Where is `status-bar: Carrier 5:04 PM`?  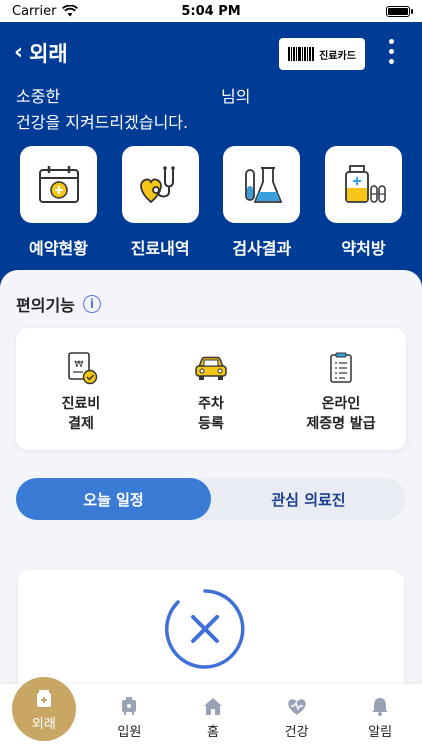 status-bar: Carrier 5:04 PM is located at coordinates (211, 11).